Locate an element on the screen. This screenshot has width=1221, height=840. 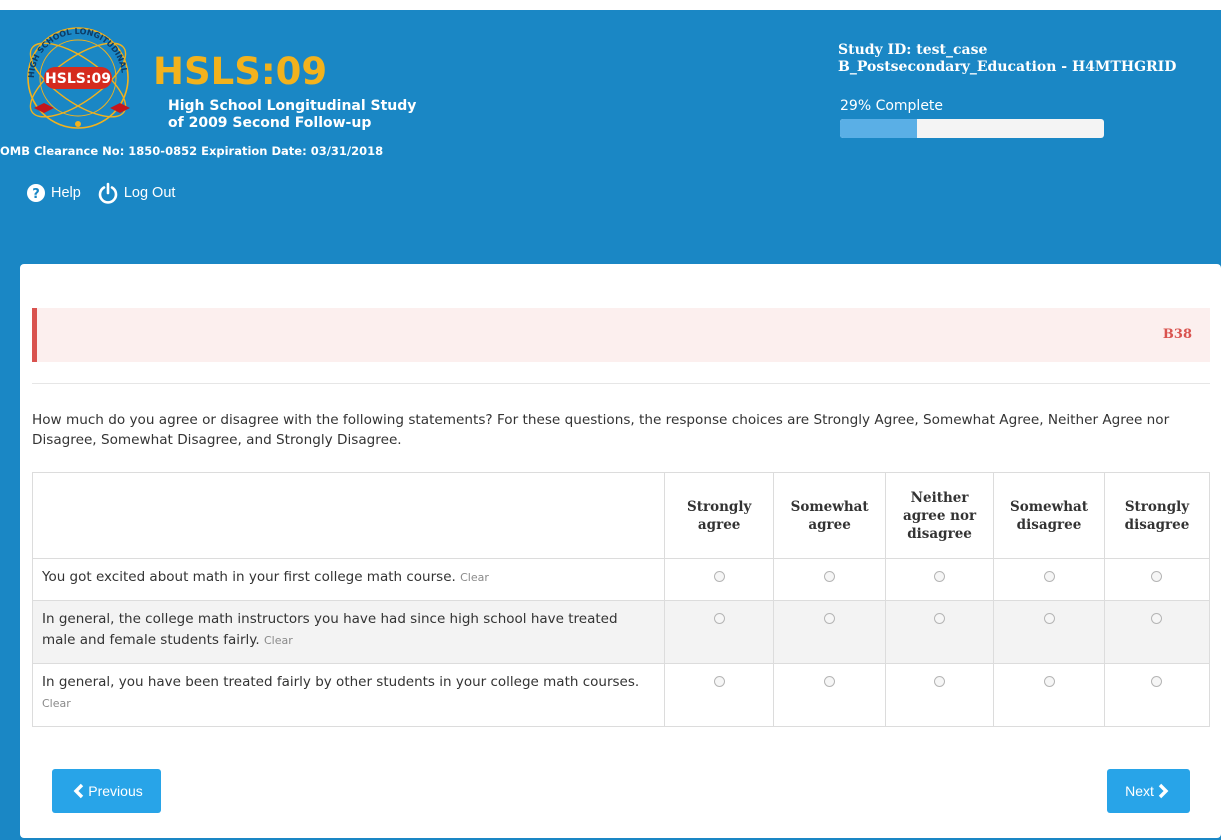
previous-button: Previous is located at coordinates (106, 791).